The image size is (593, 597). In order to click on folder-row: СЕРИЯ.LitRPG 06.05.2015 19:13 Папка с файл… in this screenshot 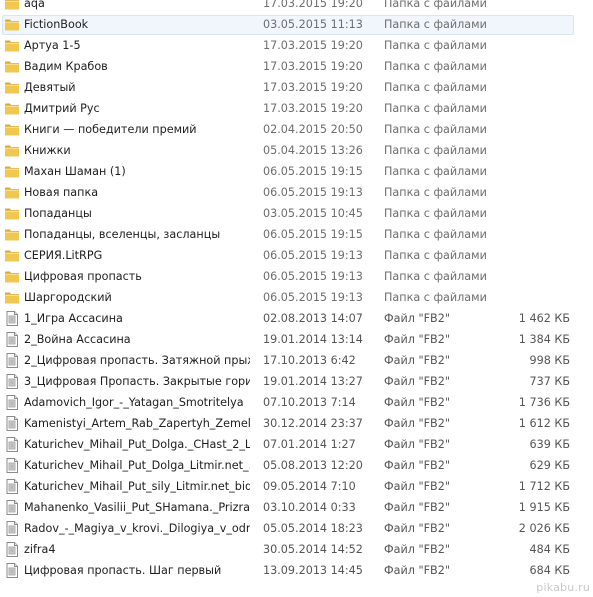, I will do `click(296, 255)`.